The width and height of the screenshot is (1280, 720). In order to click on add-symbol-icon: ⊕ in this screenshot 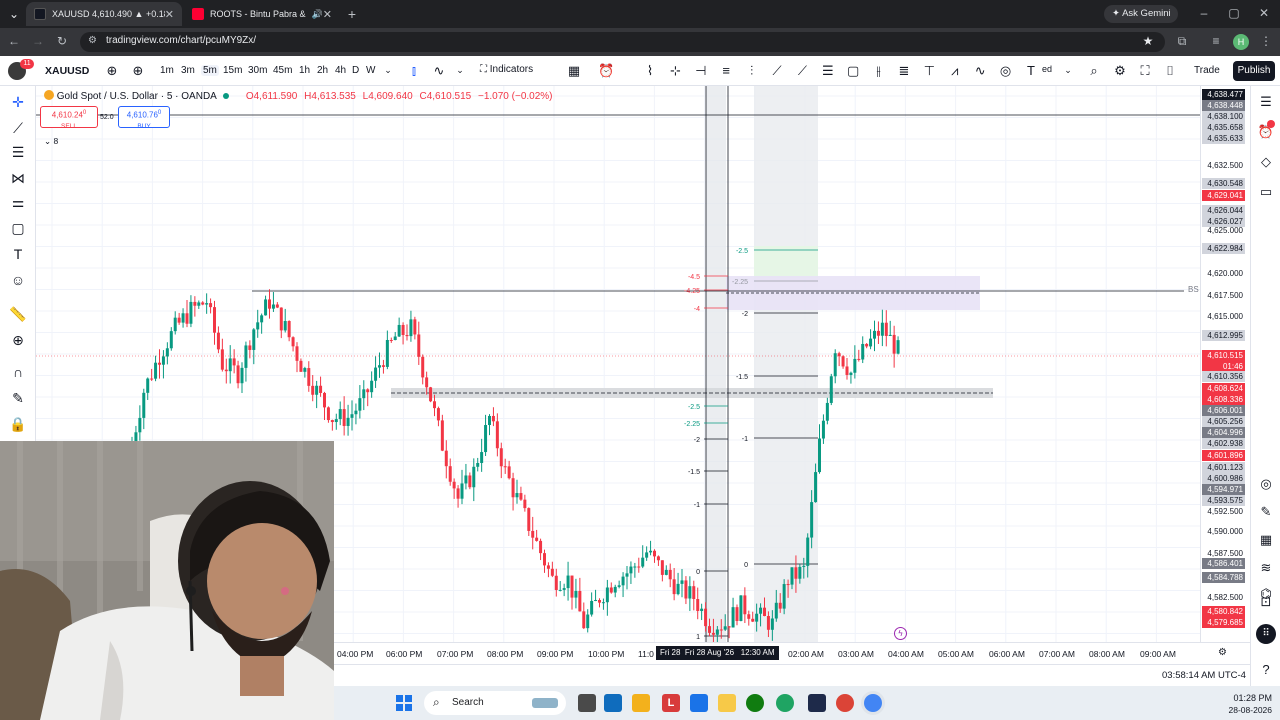, I will do `click(138, 71)`.